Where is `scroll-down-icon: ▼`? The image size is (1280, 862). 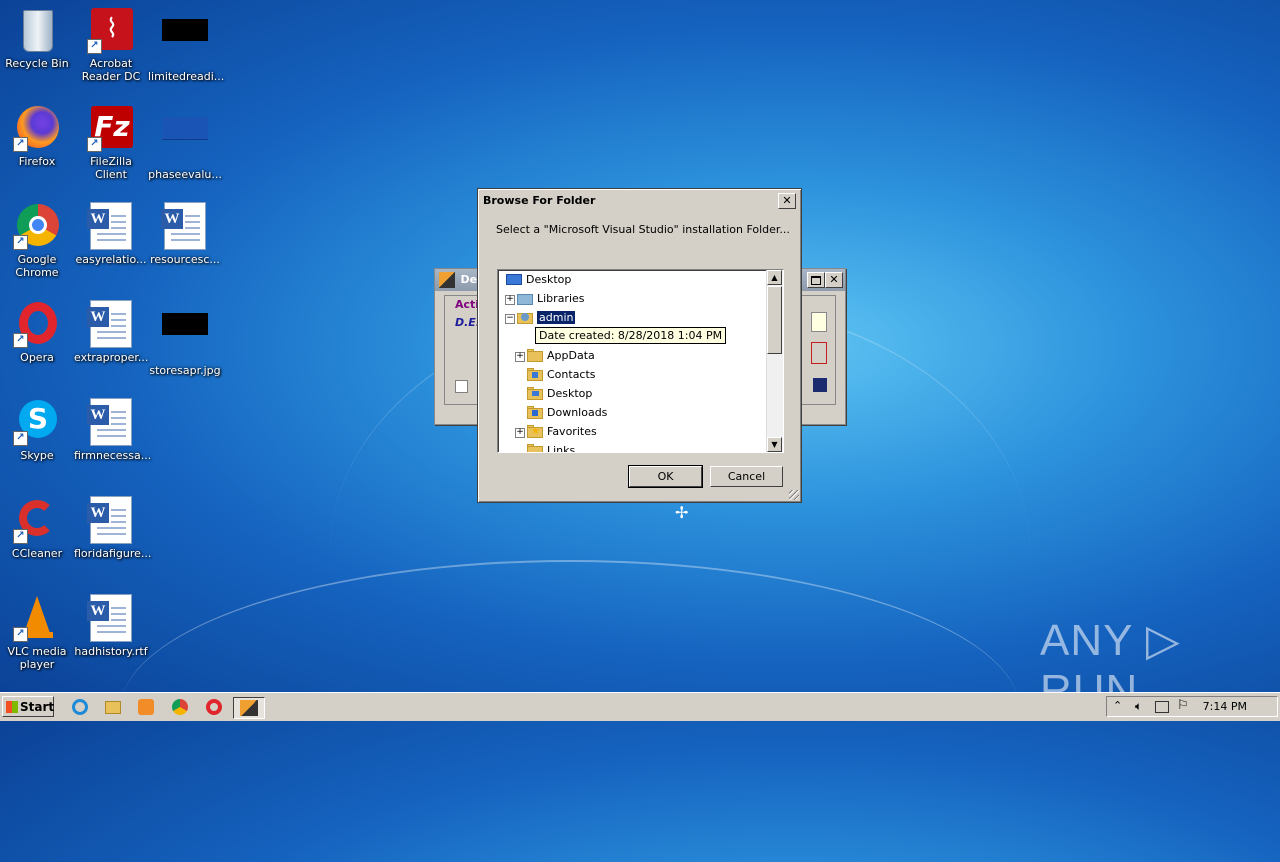
scroll-down-icon: ▼ is located at coordinates (774, 444).